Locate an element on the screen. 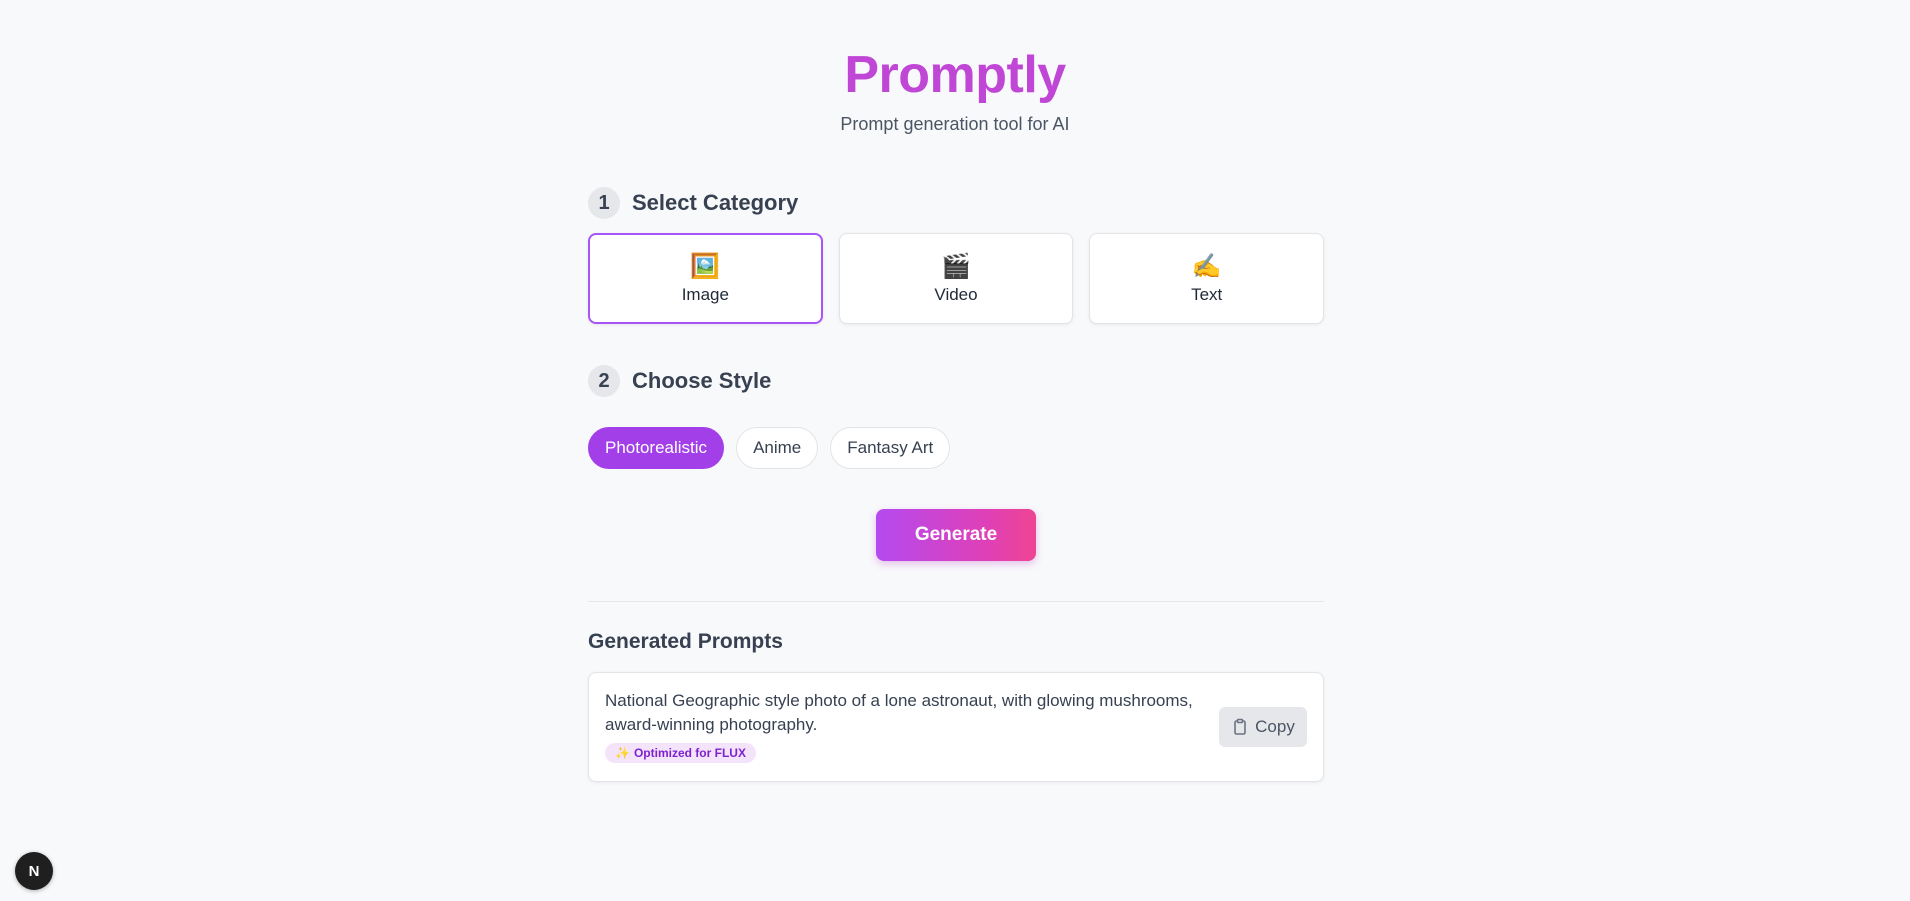 The height and width of the screenshot is (901, 1910). generate-wrapper: Generate is located at coordinates (956, 535).